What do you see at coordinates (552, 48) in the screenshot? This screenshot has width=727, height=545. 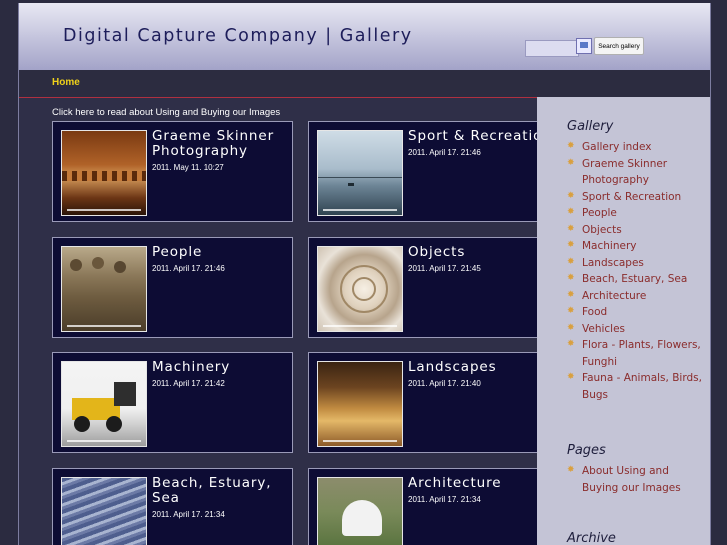 I see `search-input` at bounding box center [552, 48].